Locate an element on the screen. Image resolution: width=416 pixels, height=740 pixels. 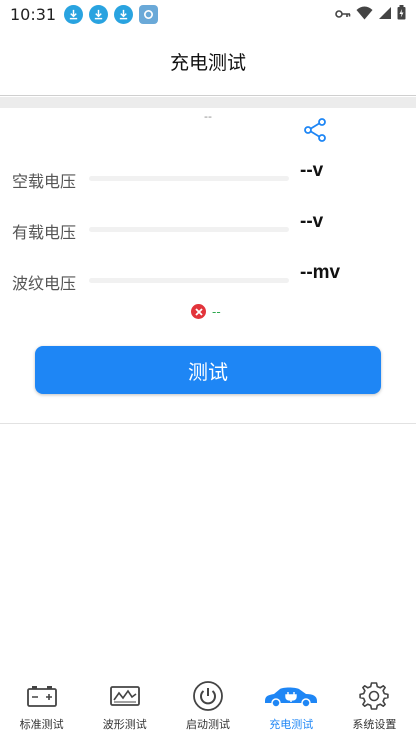
tab-label: 系统设置 is located at coordinates (374, 724).